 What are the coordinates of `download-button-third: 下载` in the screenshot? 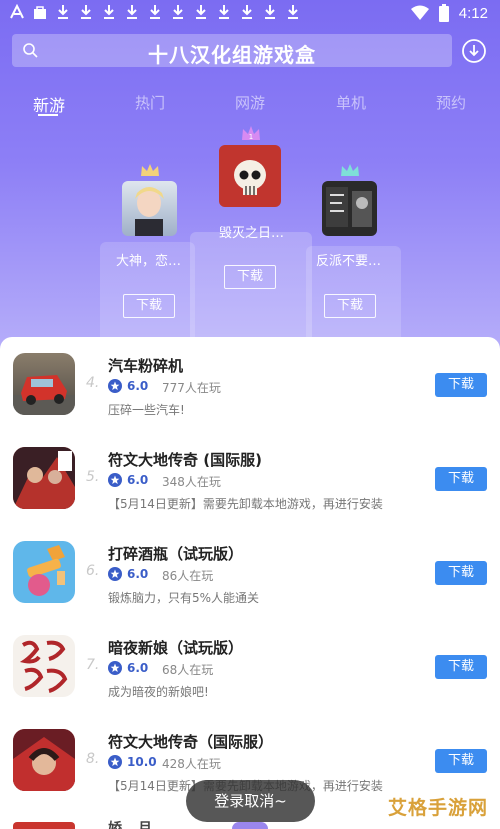 It's located at (350, 306).